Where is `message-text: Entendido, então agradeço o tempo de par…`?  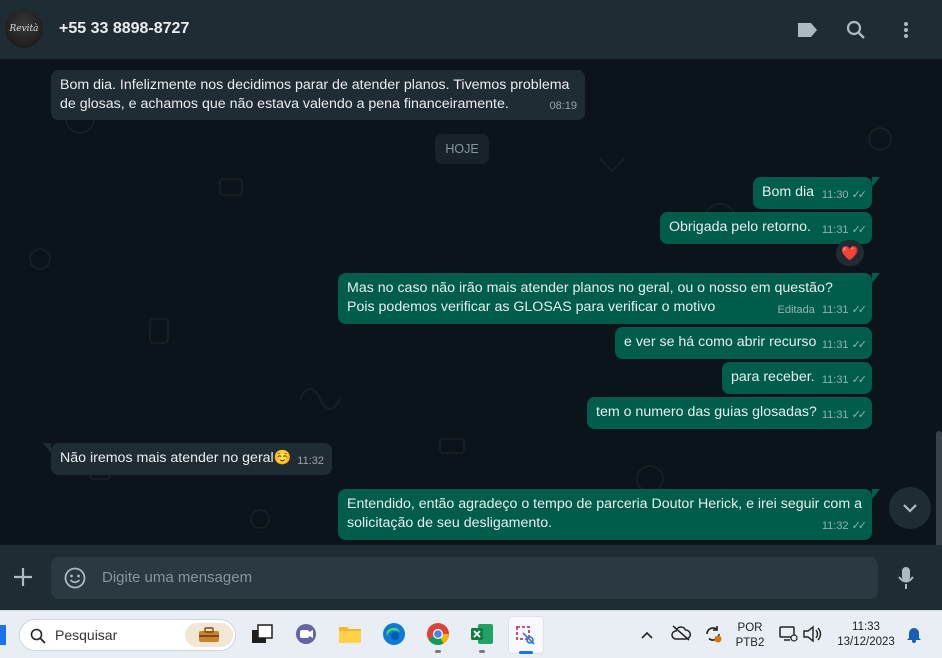
message-text: Entendido, então agradeço o tempo de par… is located at coordinates (604, 513).